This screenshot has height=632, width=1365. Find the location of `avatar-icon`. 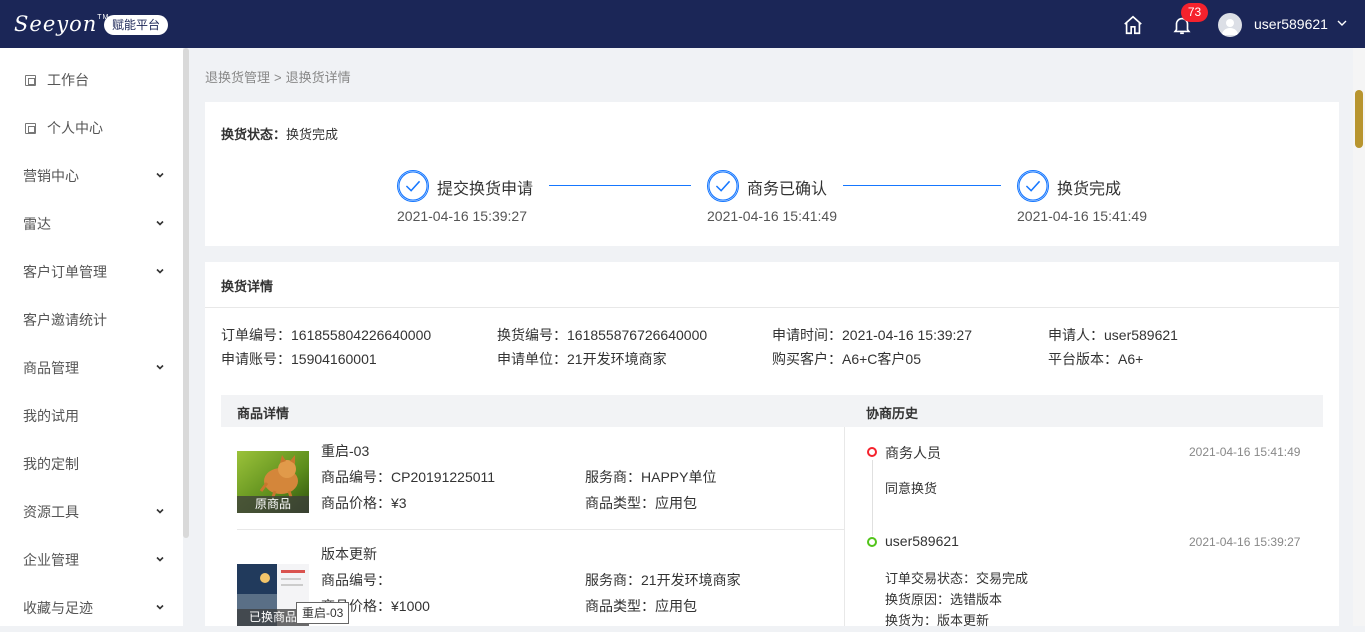

avatar-icon is located at coordinates (1230, 27).